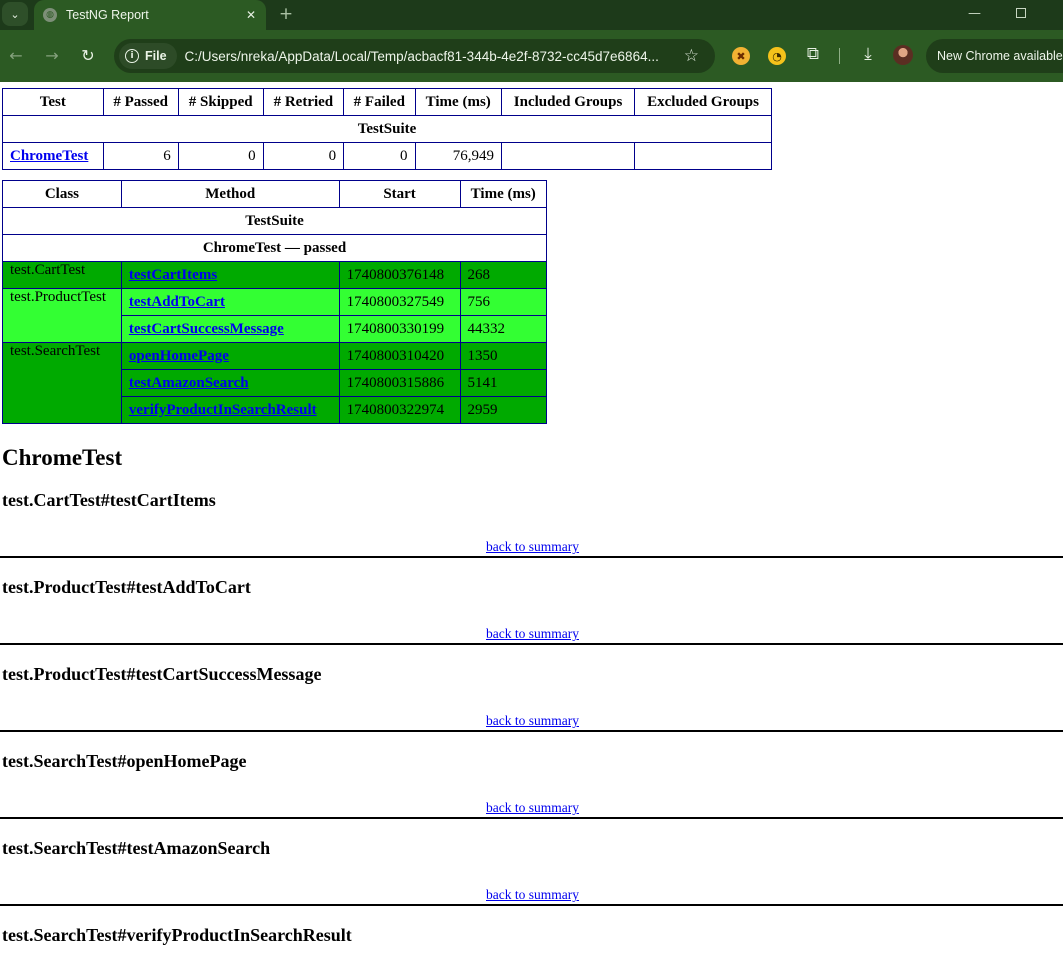 The height and width of the screenshot is (974, 1063). Describe the element at coordinates (179, 356) in the screenshot. I see `method-link: openHomePage` at that location.